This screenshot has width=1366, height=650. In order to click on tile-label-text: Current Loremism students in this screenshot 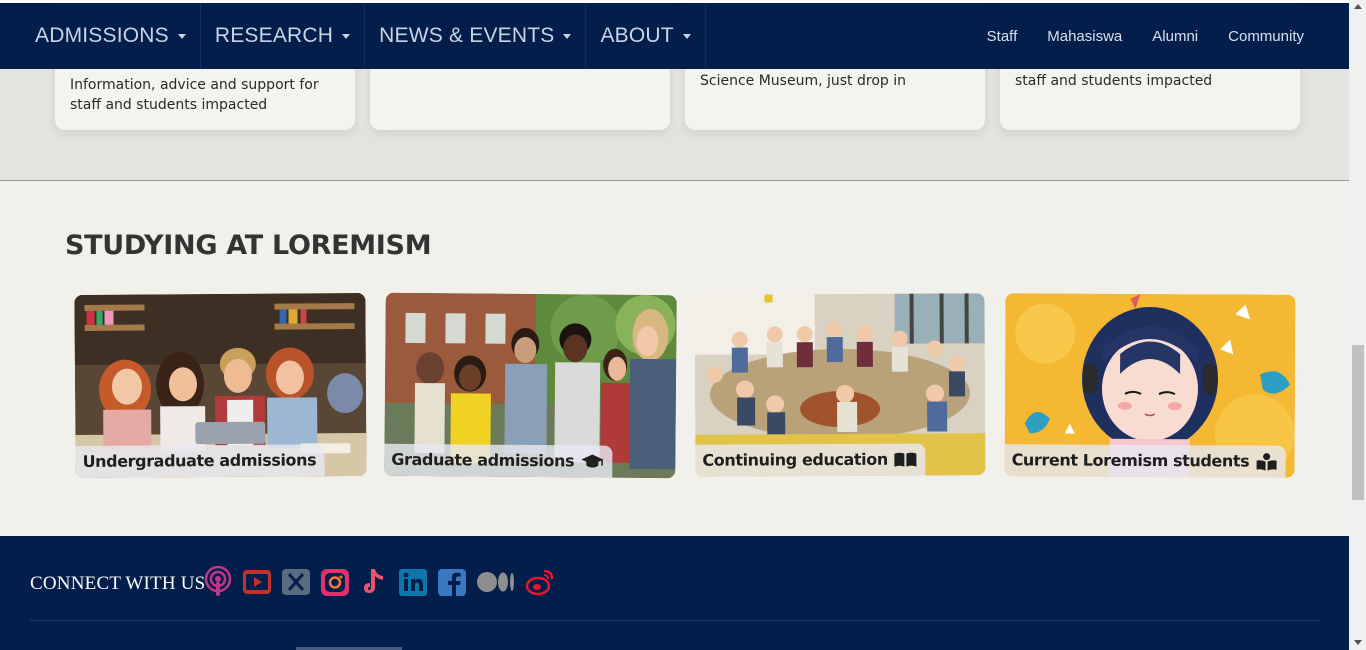, I will do `click(1130, 460)`.